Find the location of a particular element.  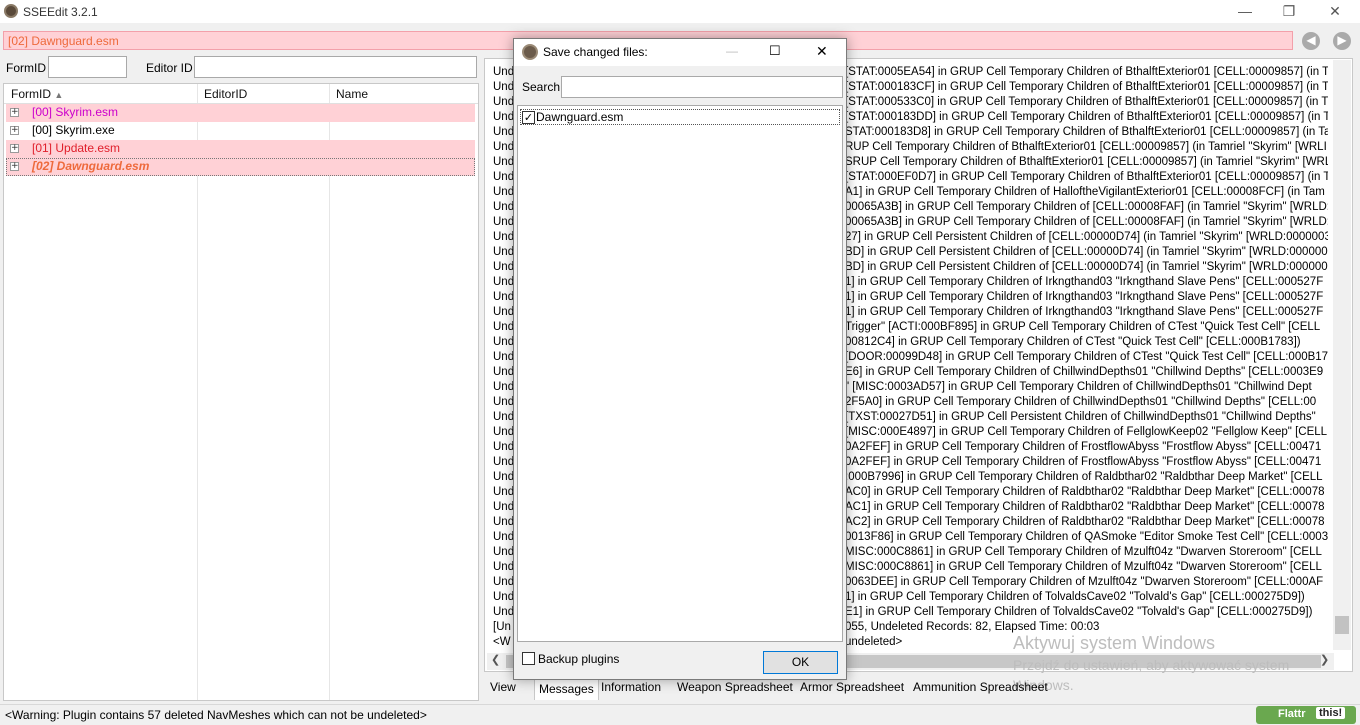

ok-button: OK is located at coordinates (800, 662).